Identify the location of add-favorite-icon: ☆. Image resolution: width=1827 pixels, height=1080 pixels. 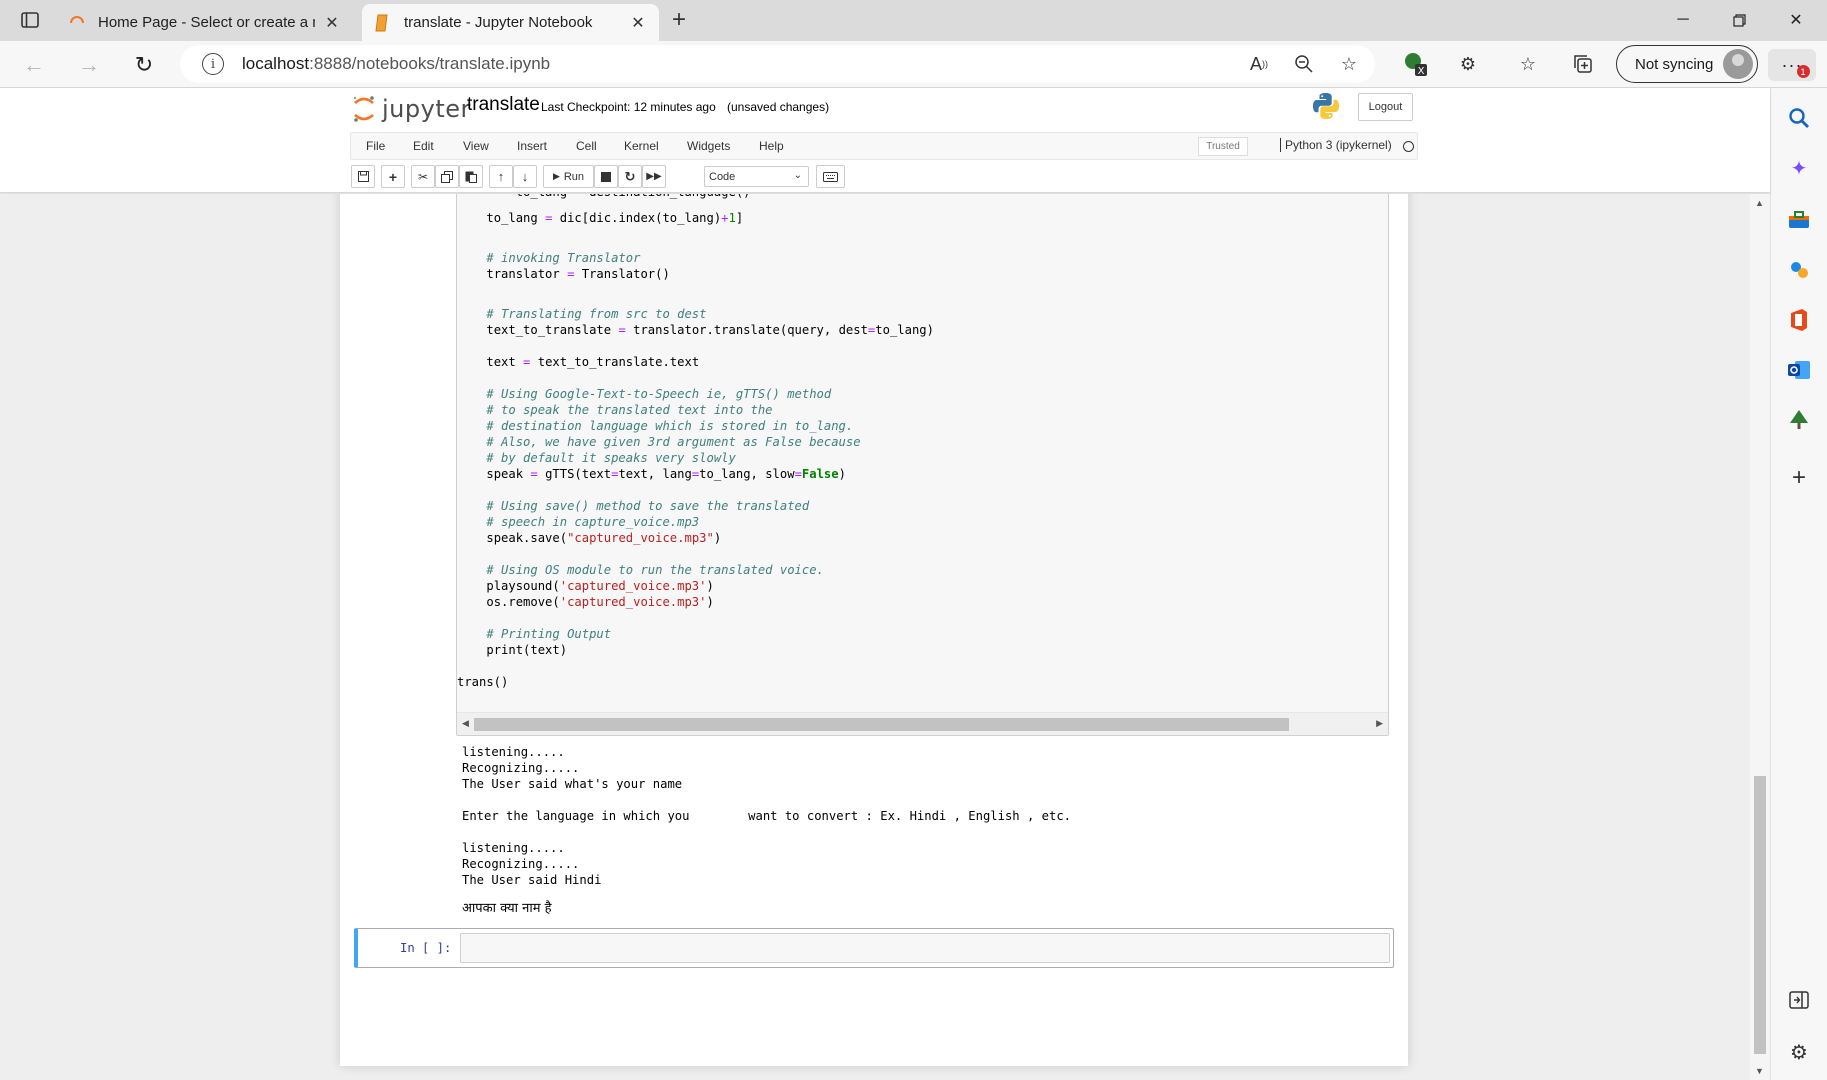
(1349, 64).